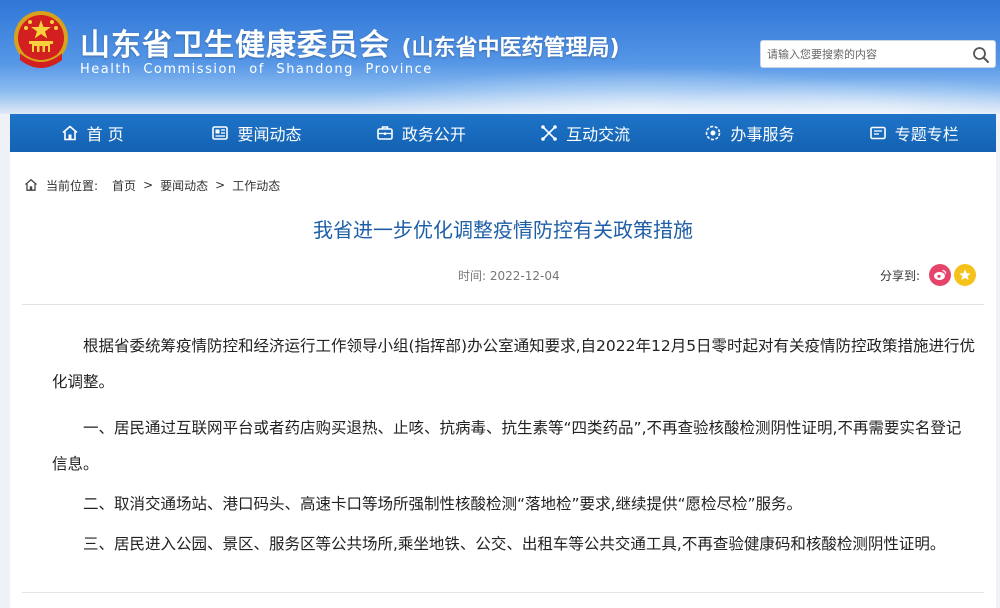 Image resolution: width=1000 pixels, height=608 pixels. I want to click on national-emblem-icon, so click(41, 39).